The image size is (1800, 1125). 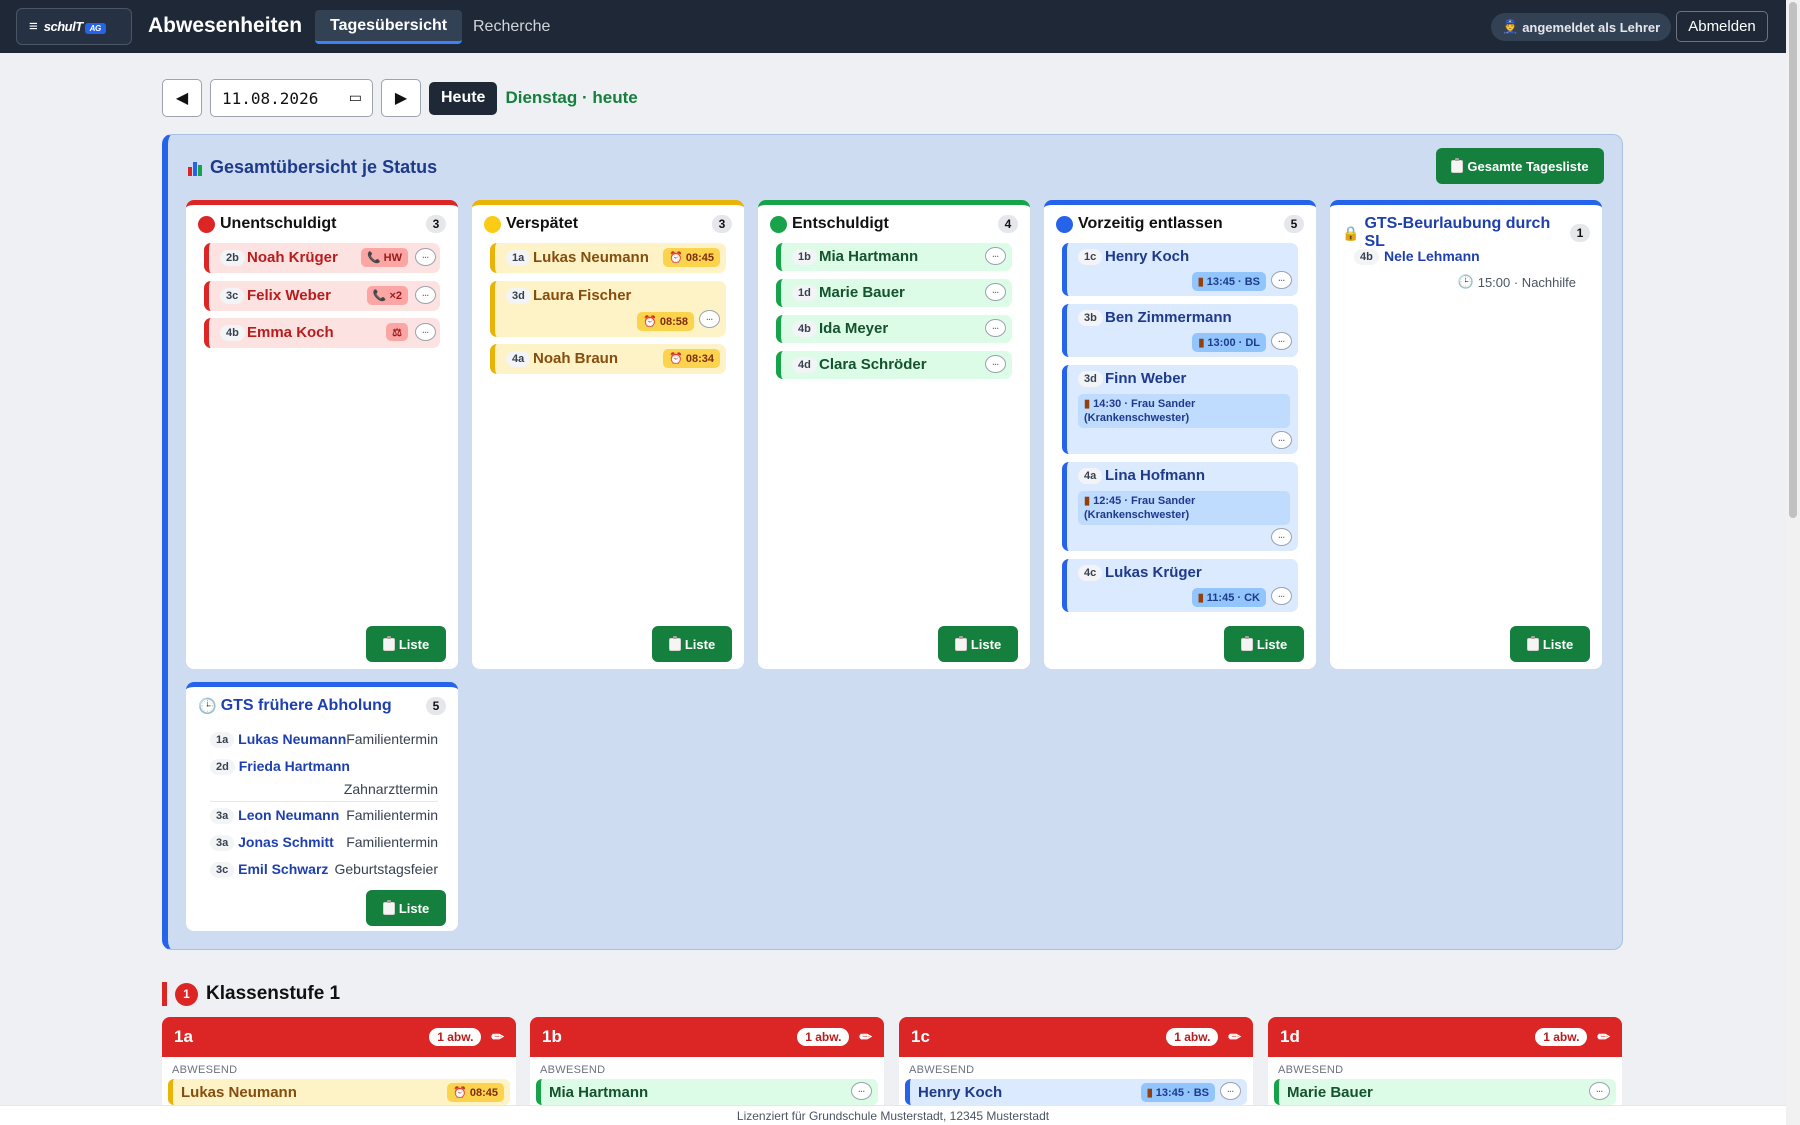 I want to click on student-name: Clara Schröder, so click(x=873, y=364).